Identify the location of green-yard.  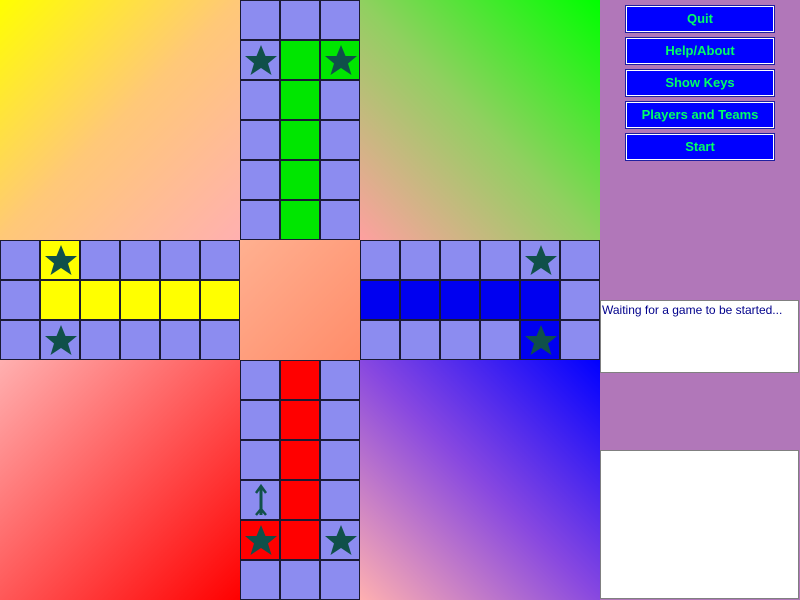
(480, 120).